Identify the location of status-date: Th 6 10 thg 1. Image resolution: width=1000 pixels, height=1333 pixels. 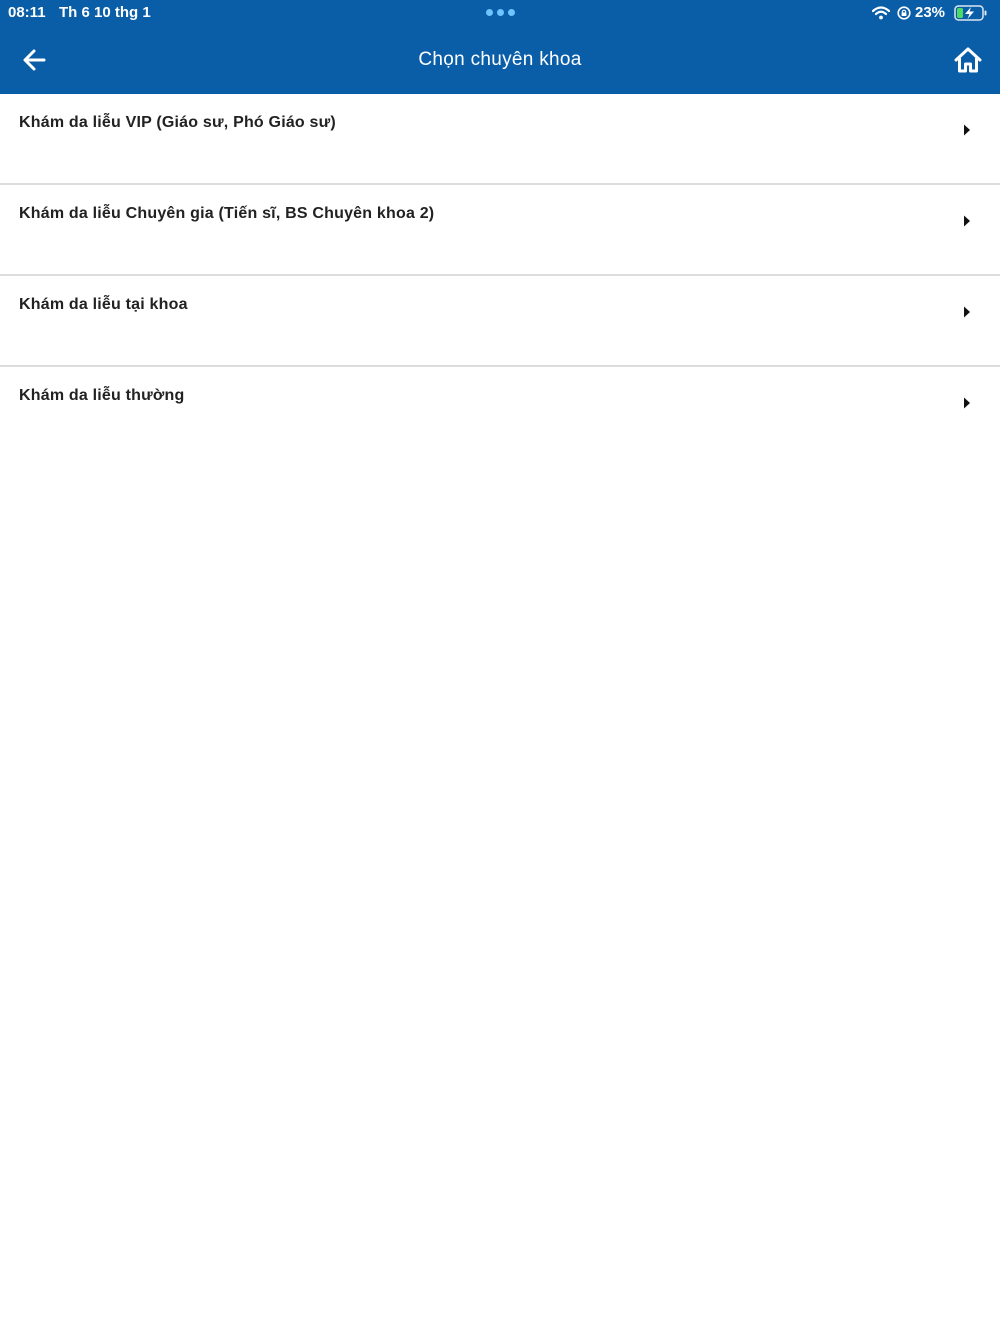
(105, 12).